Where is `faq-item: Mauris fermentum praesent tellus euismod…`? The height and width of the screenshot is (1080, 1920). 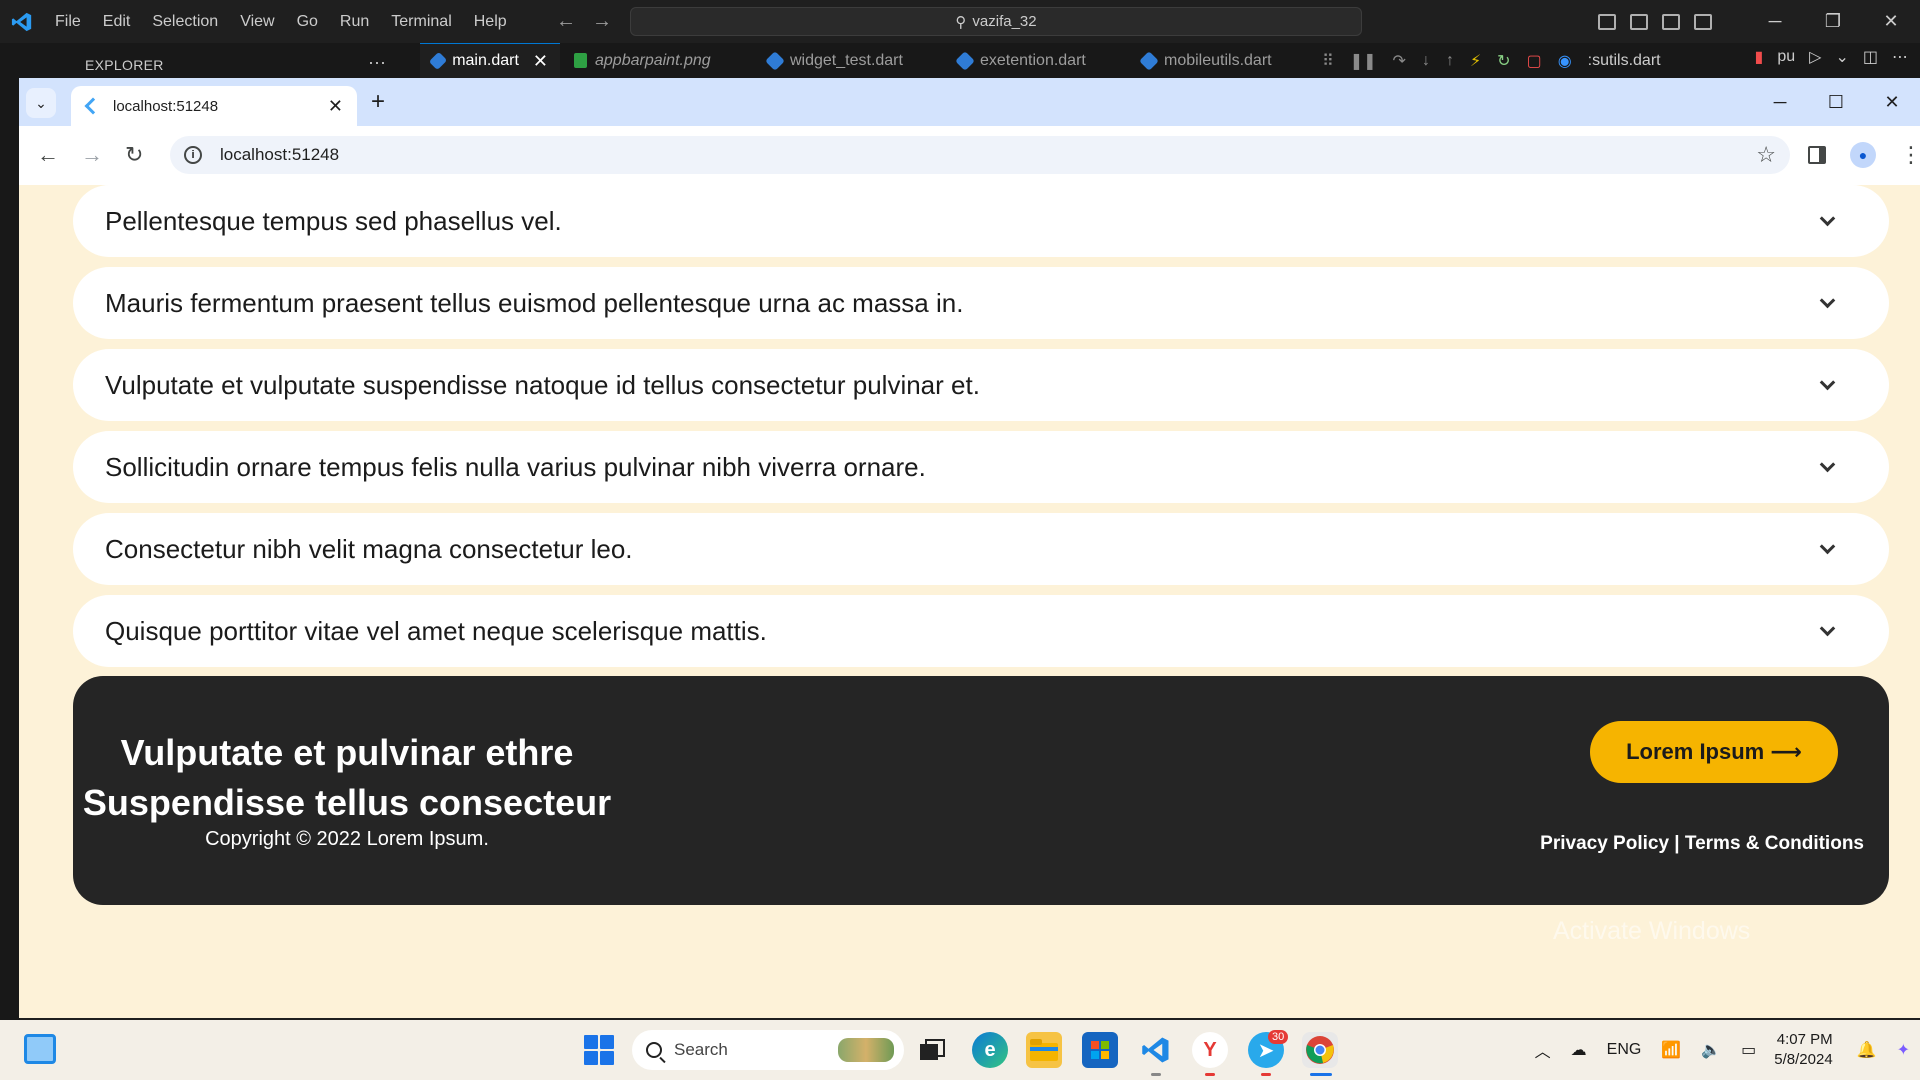
faq-item: Mauris fermentum praesent tellus euismod… is located at coordinates (981, 303).